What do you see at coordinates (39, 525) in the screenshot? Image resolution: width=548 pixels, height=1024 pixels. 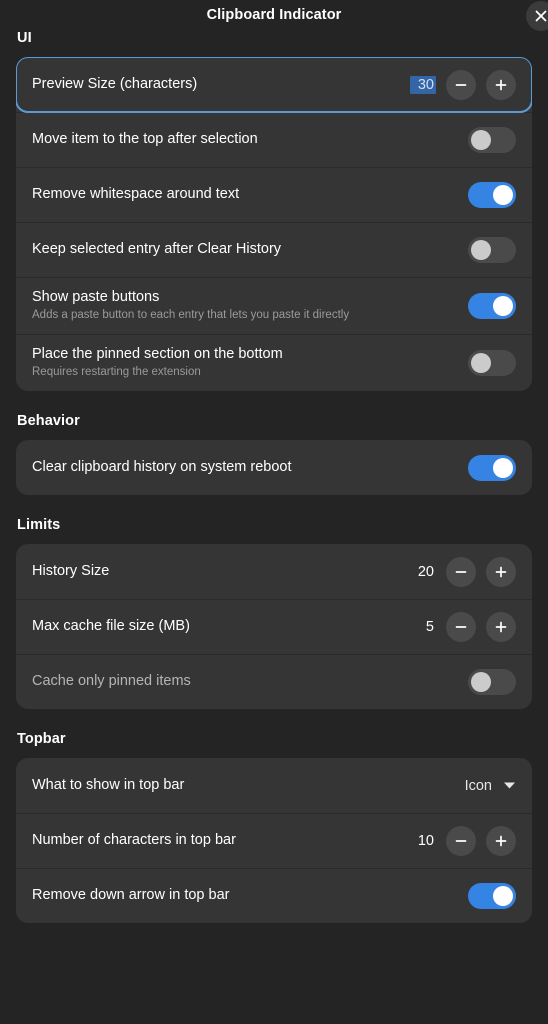 I see `section-header: Limits` at bounding box center [39, 525].